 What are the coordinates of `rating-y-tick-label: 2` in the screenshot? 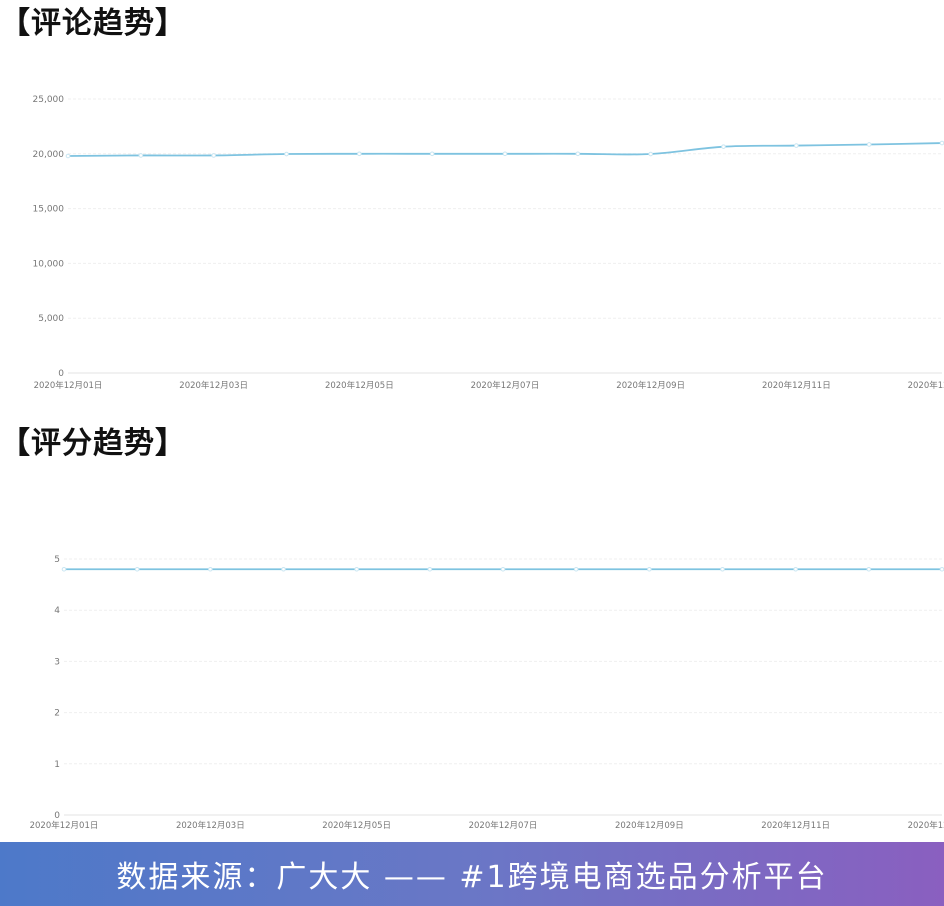 It's located at (57, 714).